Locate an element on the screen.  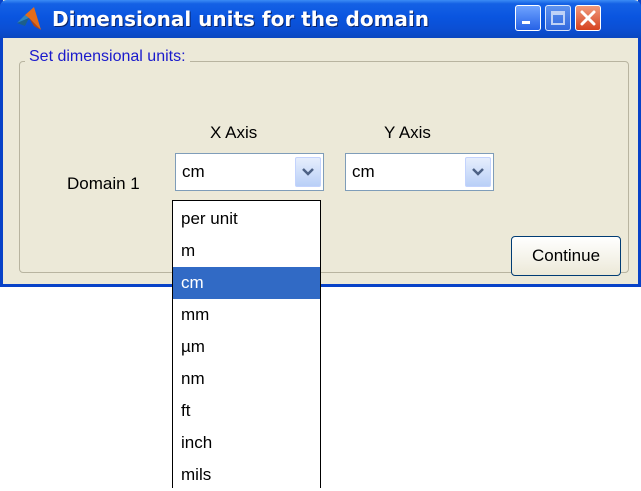
dropdown-option-cm: cm is located at coordinates (246, 283).